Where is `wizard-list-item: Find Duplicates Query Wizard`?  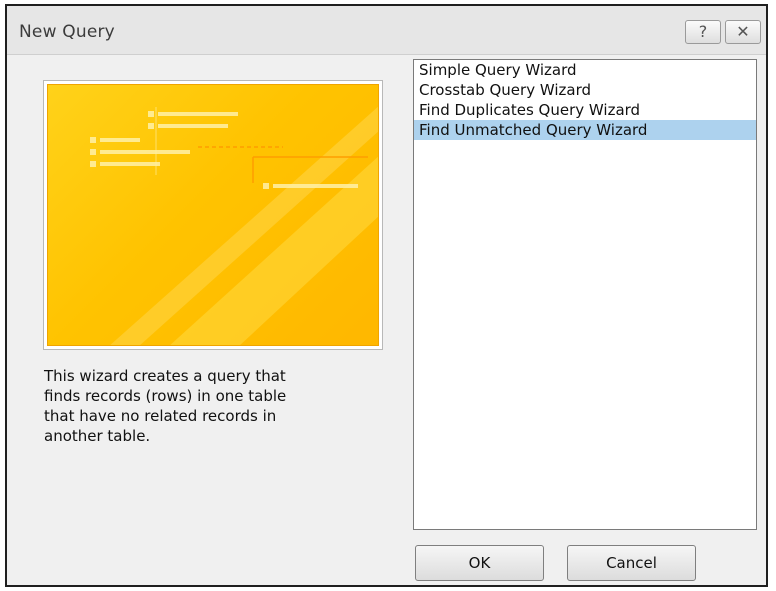 wizard-list-item: Find Duplicates Query Wizard is located at coordinates (585, 110).